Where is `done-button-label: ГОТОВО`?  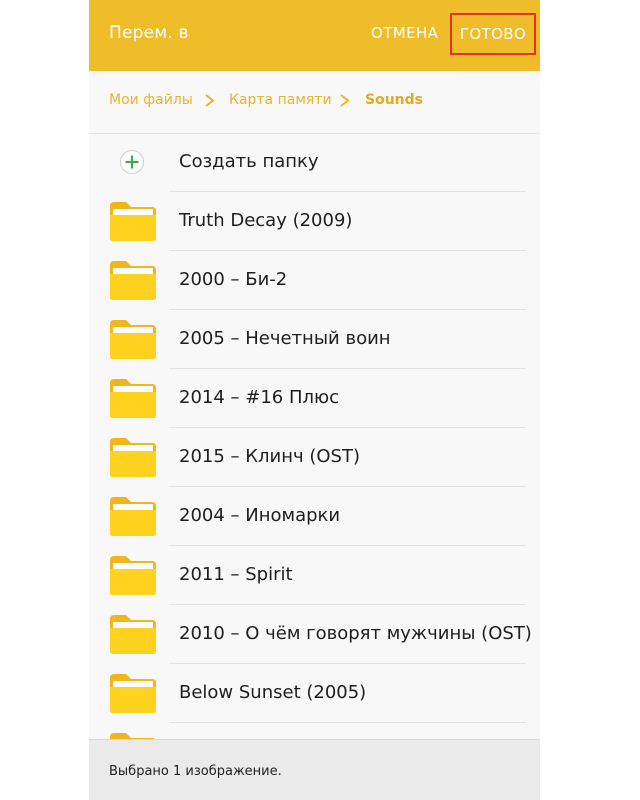 done-button-label: ГОТОВО is located at coordinates (493, 34).